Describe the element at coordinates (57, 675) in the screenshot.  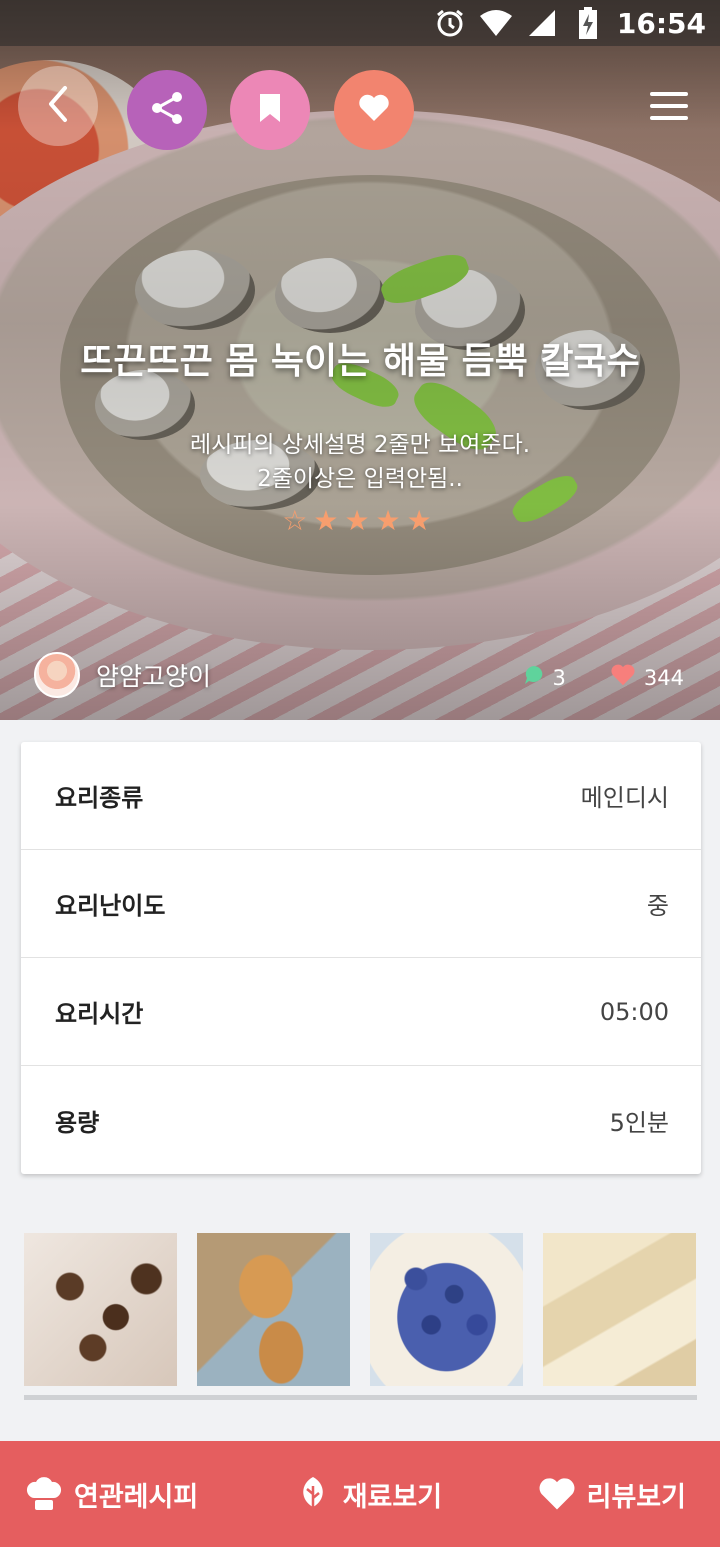
I see `avatar` at that location.